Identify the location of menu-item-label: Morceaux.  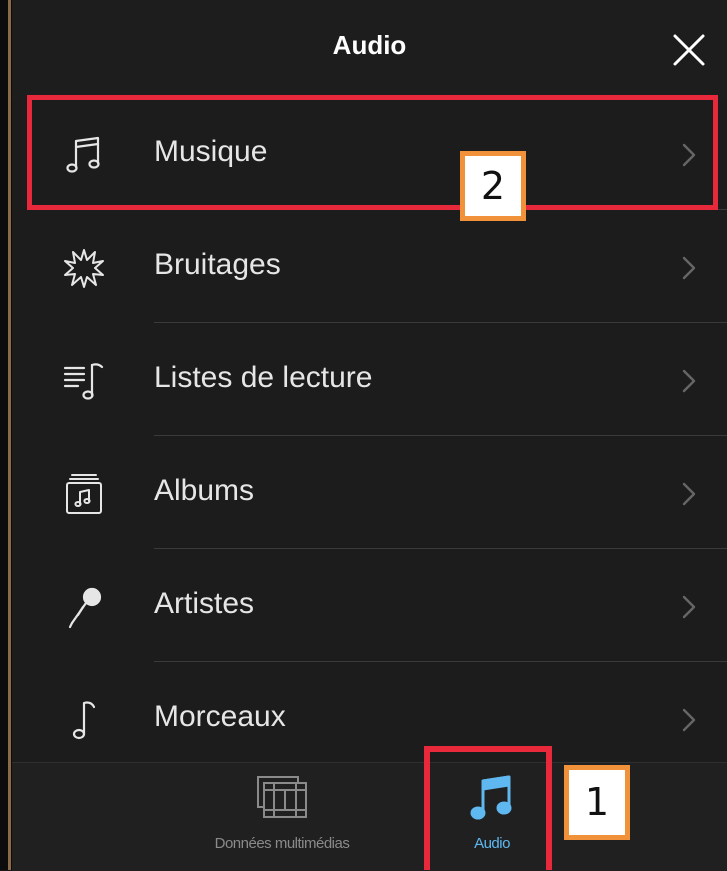
(220, 716).